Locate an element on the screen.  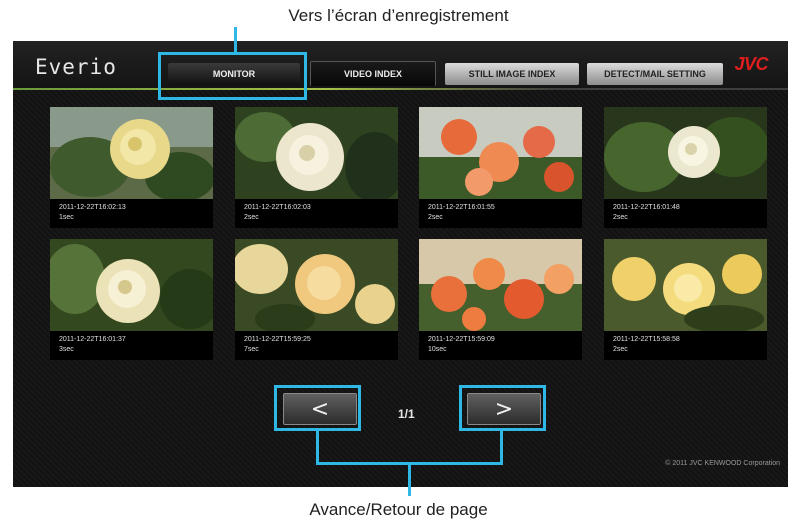
video-thumbnail: 2011-12-22T15:59:25 7sec is located at coordinates (316, 299).